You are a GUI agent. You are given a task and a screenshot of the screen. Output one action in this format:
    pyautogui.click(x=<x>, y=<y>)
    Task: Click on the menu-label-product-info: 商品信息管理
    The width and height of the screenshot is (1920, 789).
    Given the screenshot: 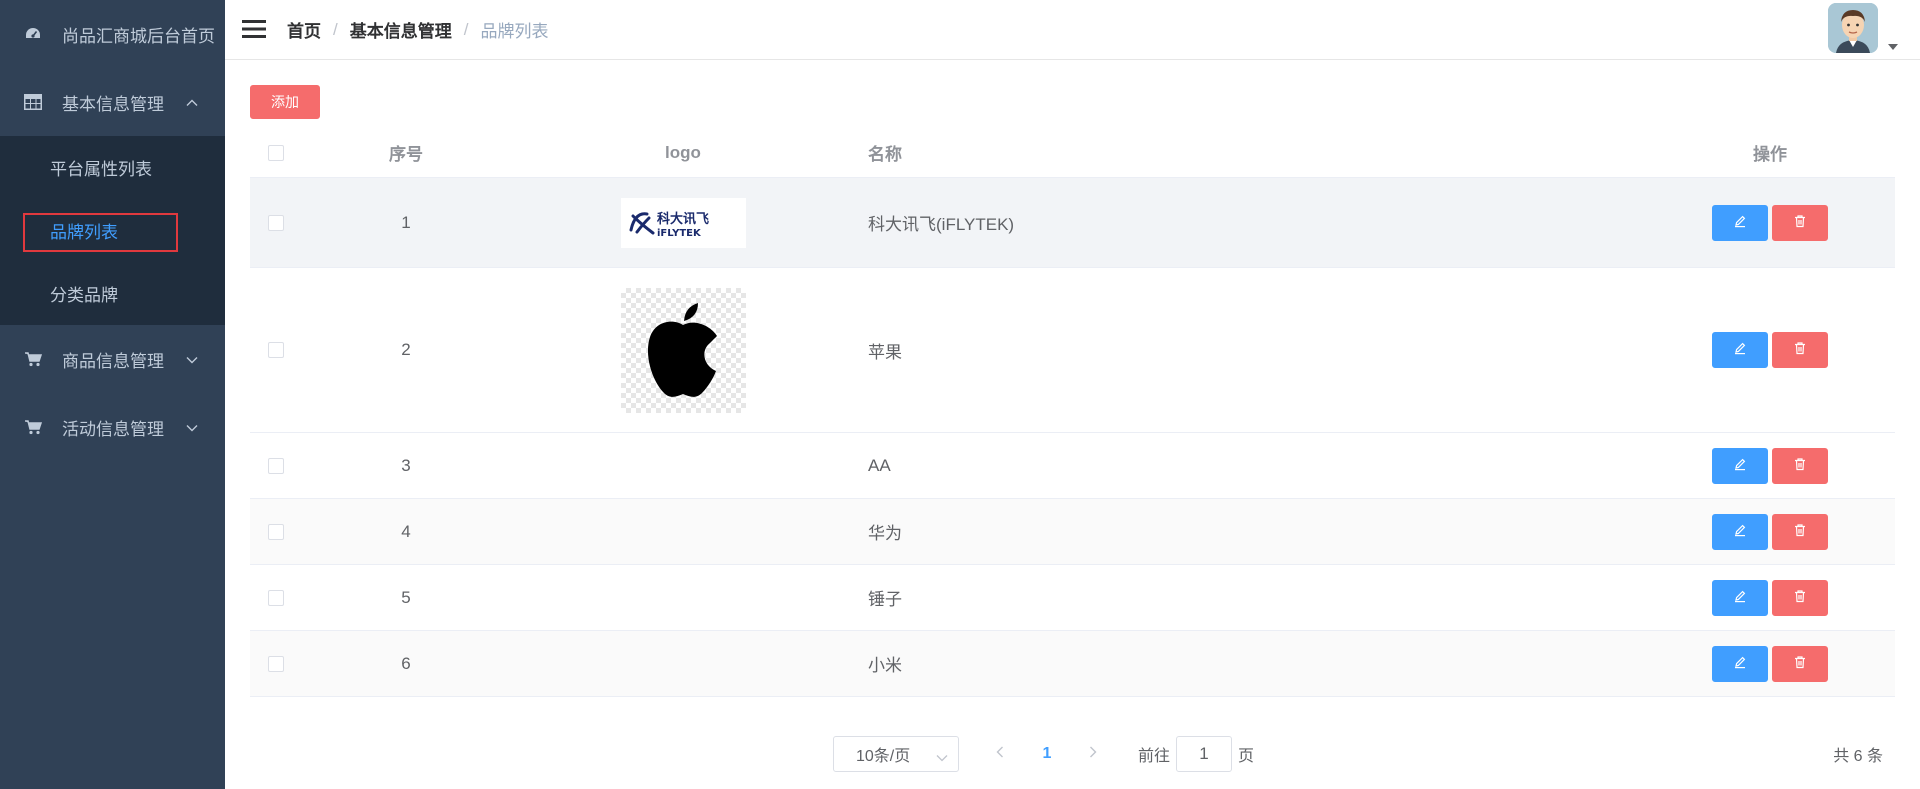 What is the action you would take?
    pyautogui.click(x=113, y=361)
    